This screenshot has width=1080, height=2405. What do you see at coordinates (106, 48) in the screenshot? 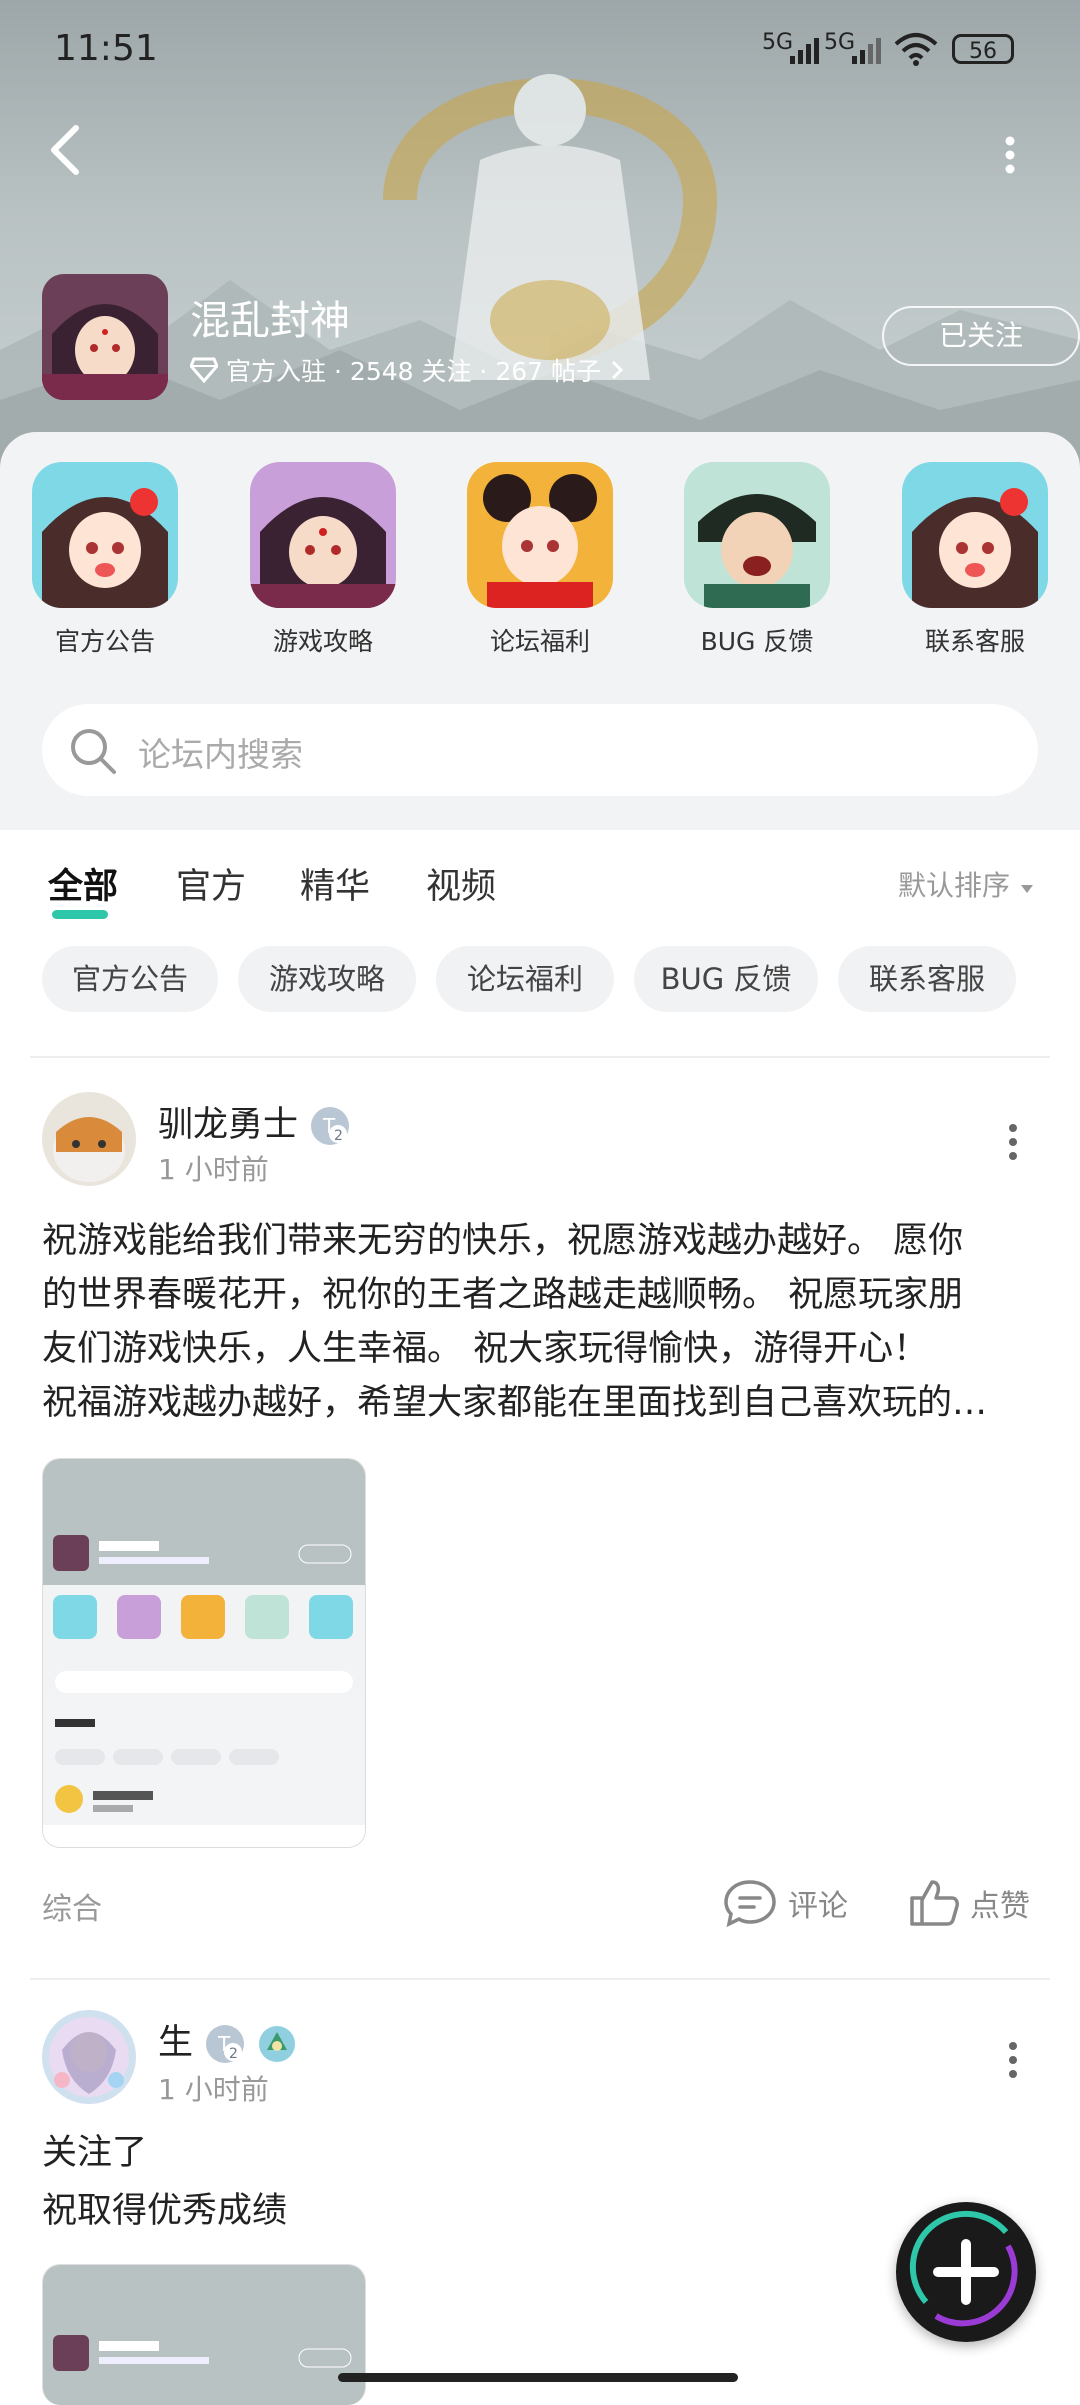
I see `status-time: 11:51` at bounding box center [106, 48].